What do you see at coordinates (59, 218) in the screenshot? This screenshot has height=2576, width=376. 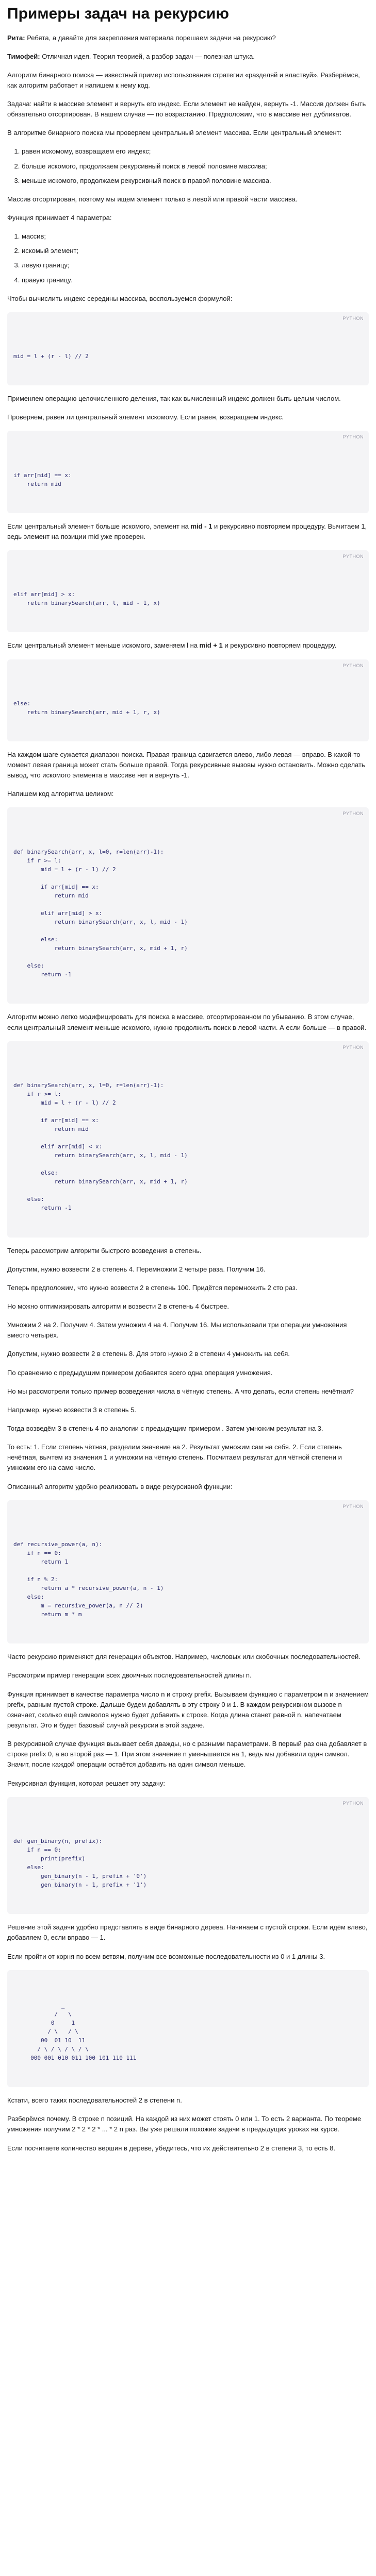 I see `paragraph: Функция принимает 4 параметра:` at bounding box center [59, 218].